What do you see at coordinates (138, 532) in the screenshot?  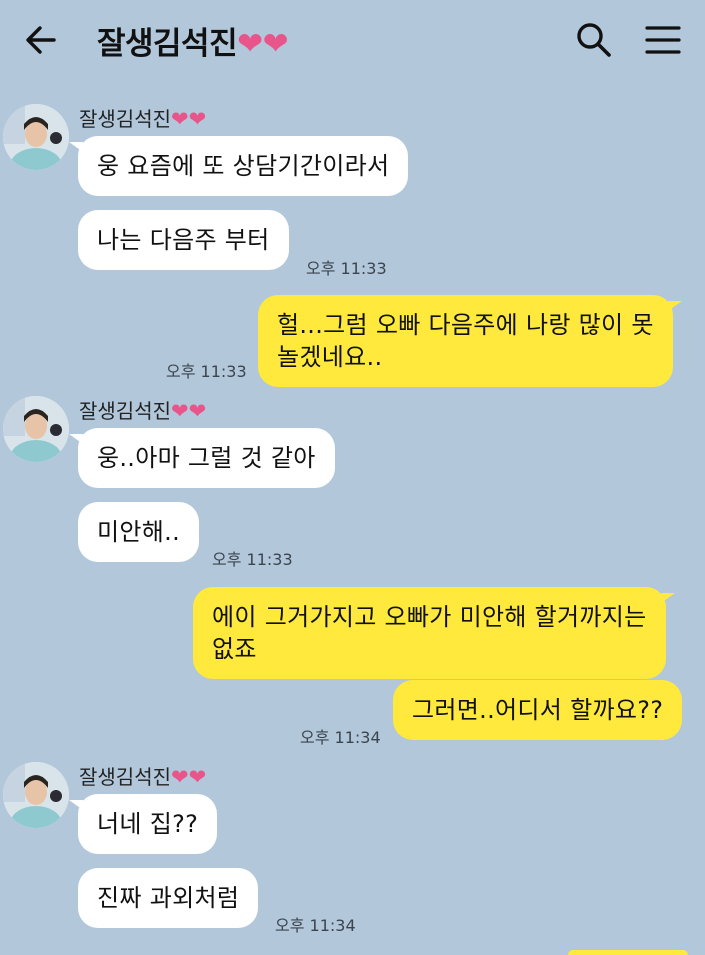 I see `message-bubble-incoming: 미안해..` at bounding box center [138, 532].